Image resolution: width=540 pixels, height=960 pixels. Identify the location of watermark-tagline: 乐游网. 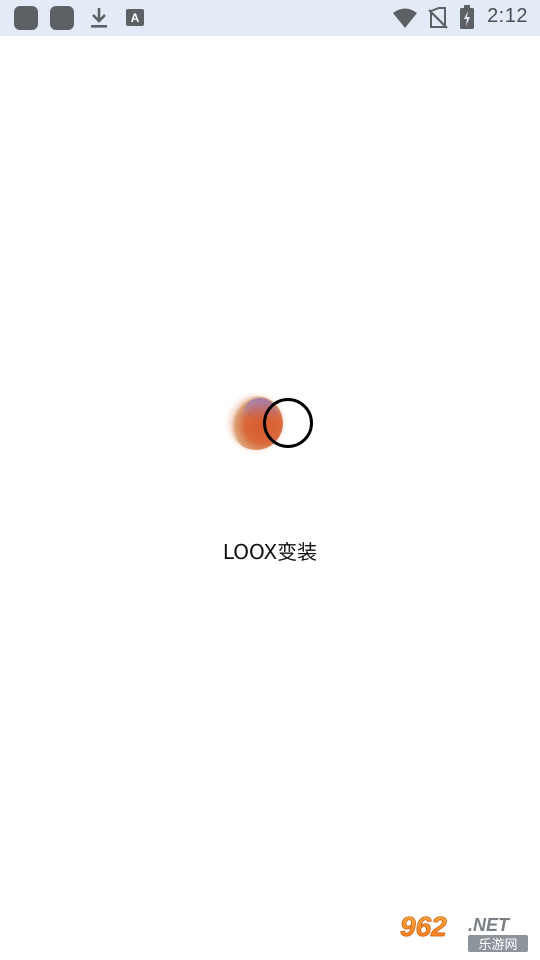
(497, 945).